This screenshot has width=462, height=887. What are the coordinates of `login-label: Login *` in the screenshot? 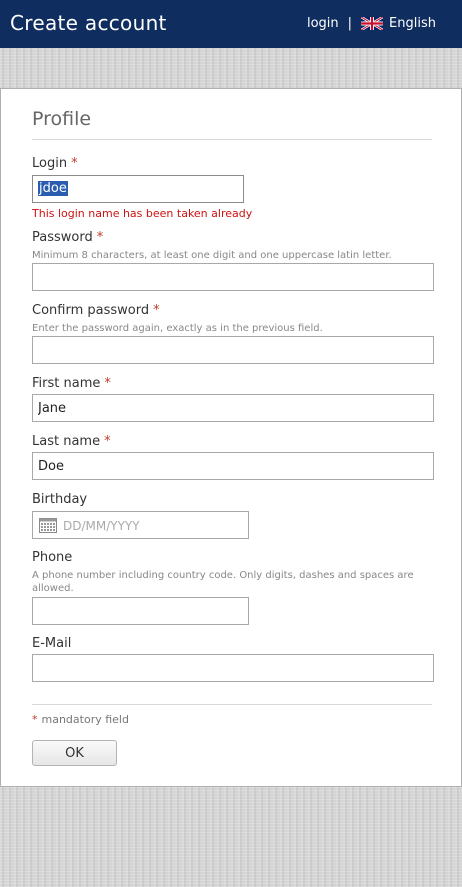 It's located at (55, 163).